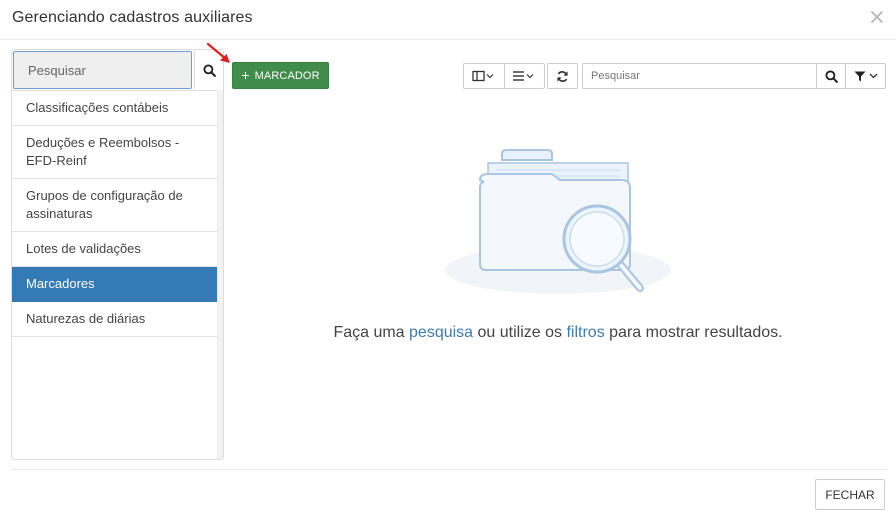 Image resolution: width=896 pixels, height=516 pixels. Describe the element at coordinates (287, 75) in the screenshot. I see `add-button-label: MARCADOR` at that location.